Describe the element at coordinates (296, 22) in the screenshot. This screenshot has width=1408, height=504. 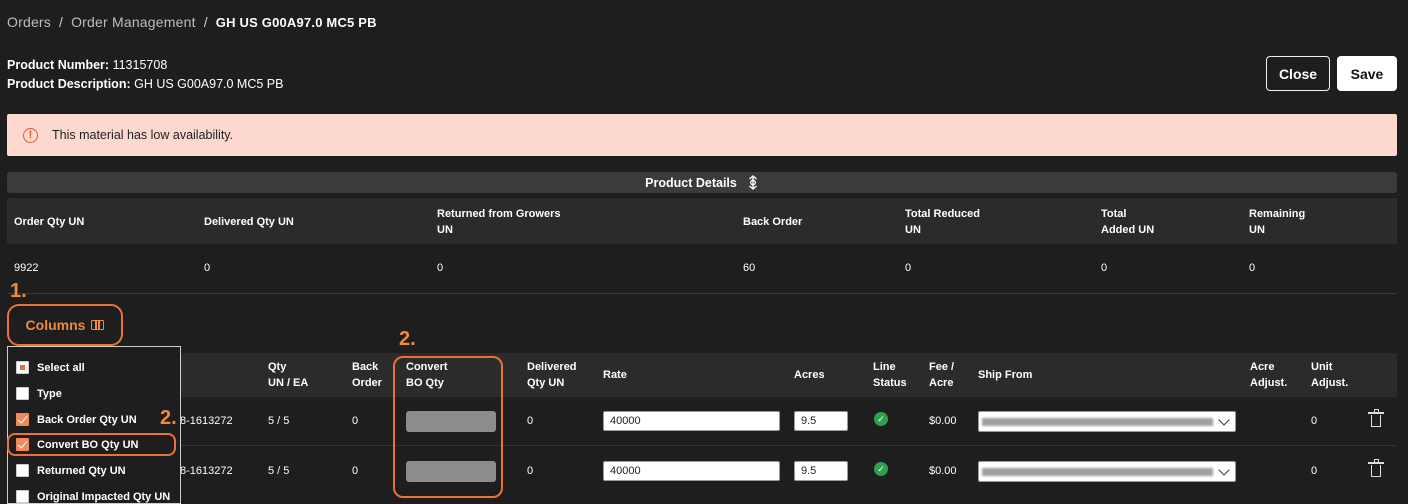
I see `breadcrumb-current: GH US G00A97.0 MC5 PB` at that location.